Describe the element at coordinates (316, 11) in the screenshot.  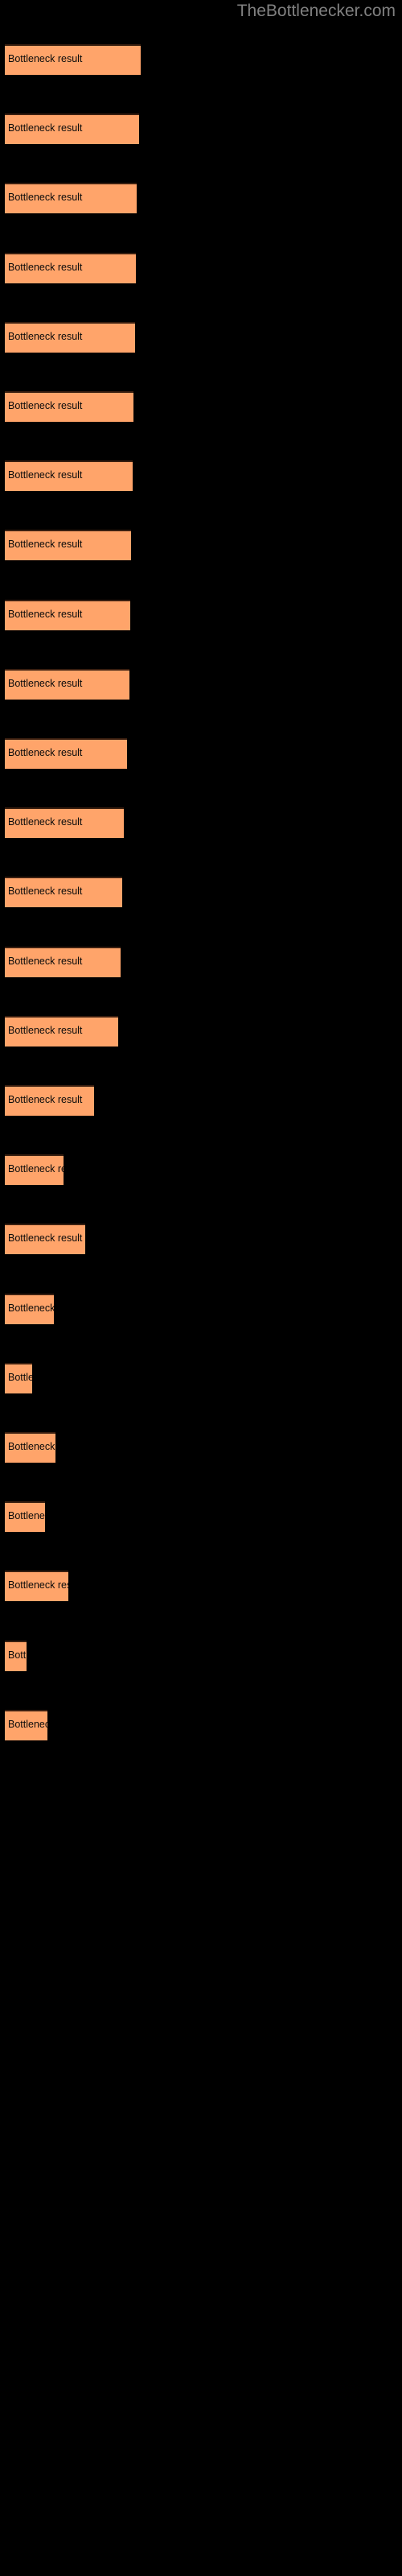
I see `site-title: TheBottlenecker.com` at that location.